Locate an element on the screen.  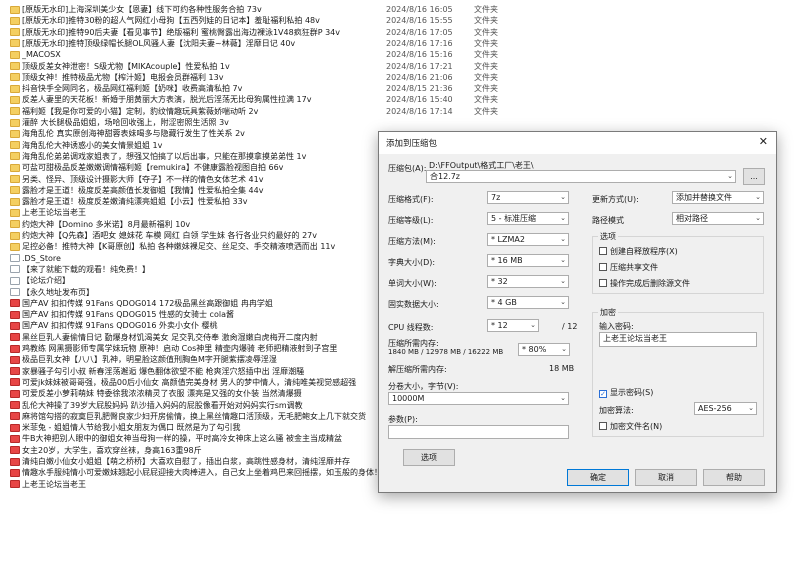
file-name: 反差人妻里的天花板！新婚于朋黄丽大方表演，脱光后淫荡无比母狗属性拉满 17v is located at coordinates (167, 100).